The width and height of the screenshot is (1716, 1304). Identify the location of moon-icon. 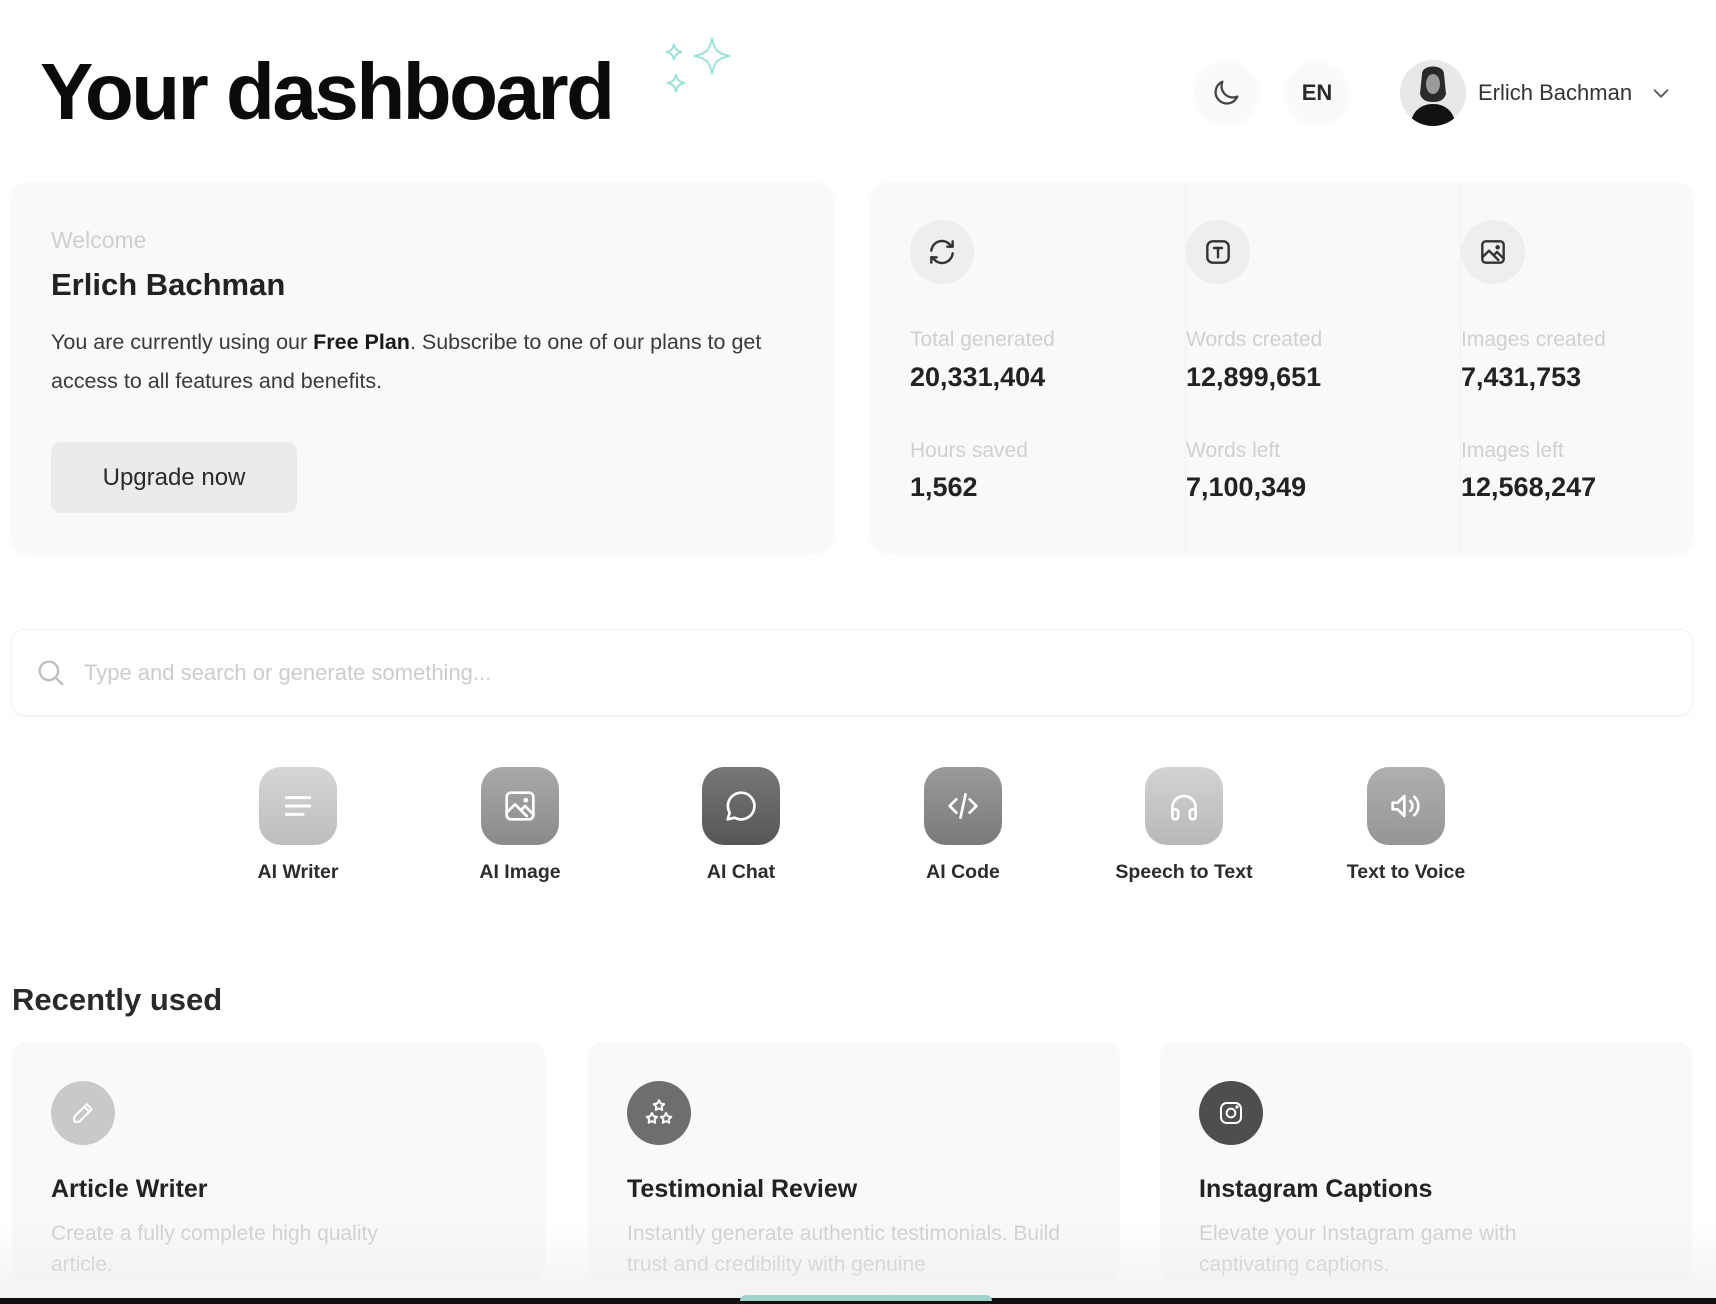
(1226, 92).